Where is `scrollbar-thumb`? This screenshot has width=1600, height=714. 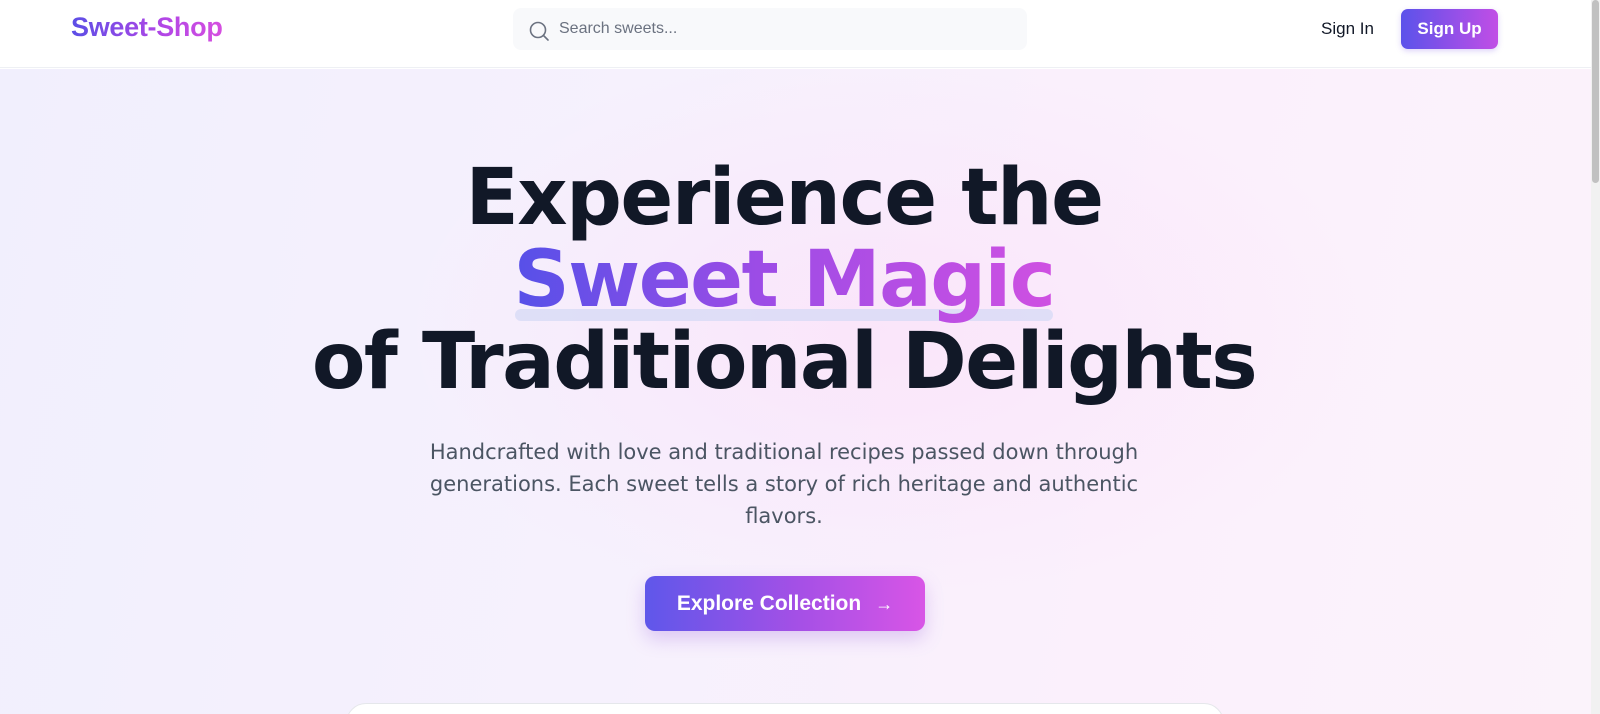 scrollbar-thumb is located at coordinates (1595, 91).